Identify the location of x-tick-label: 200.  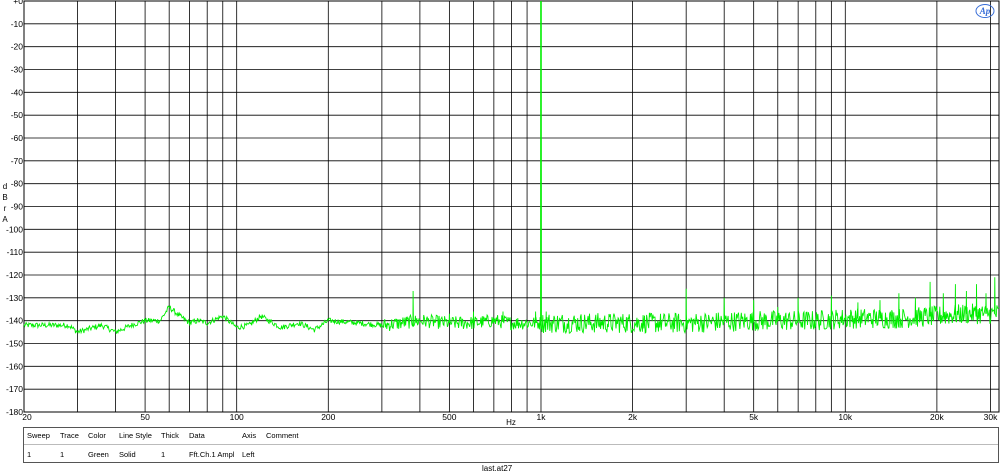
(328, 417).